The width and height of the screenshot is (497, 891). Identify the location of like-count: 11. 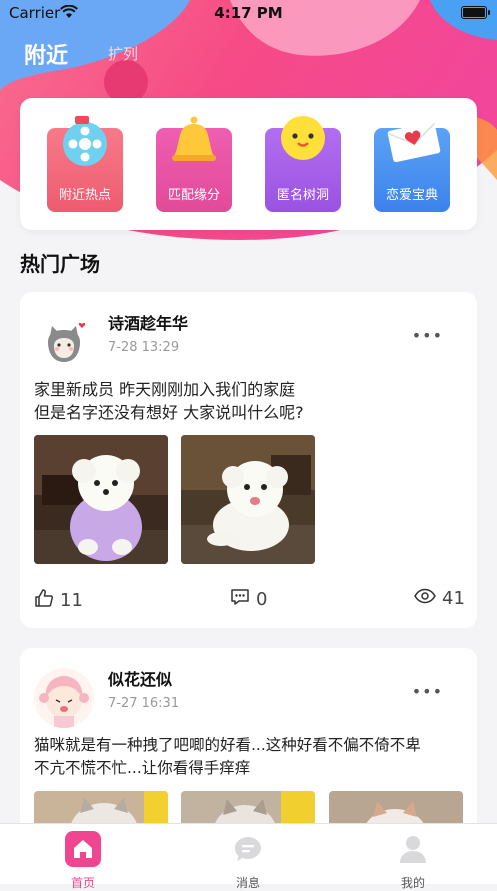
(71, 600).